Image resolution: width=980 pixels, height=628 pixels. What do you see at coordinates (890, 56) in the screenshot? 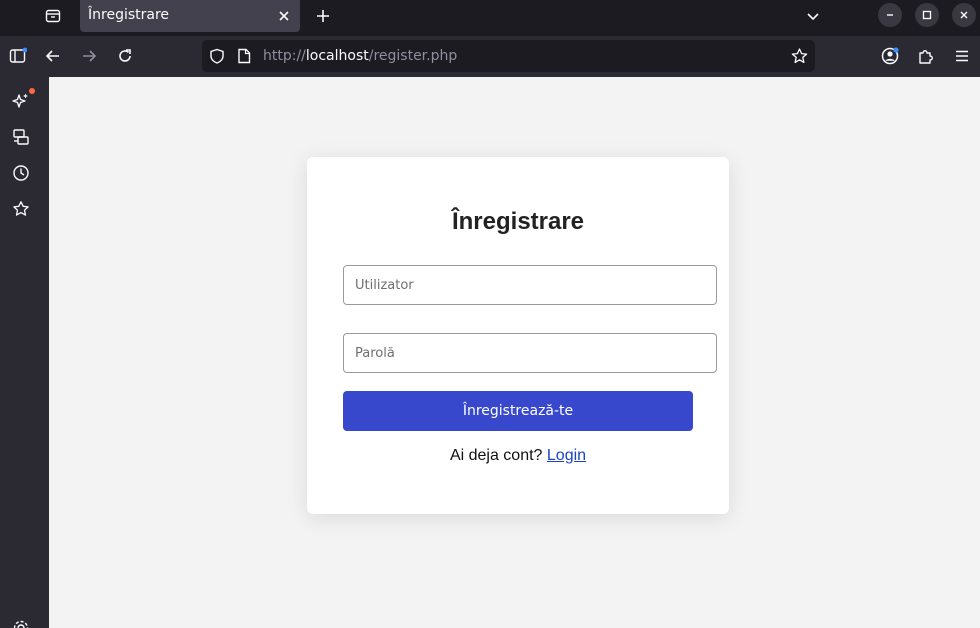
I see `account-icon` at bounding box center [890, 56].